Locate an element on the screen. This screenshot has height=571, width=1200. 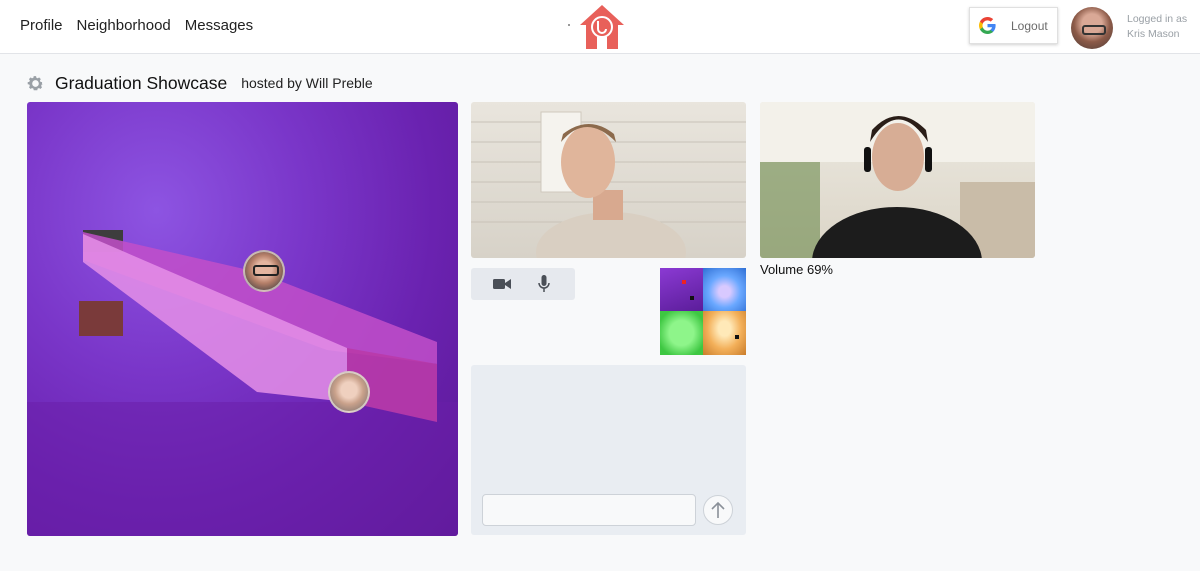
minimap-room-green is located at coordinates (681, 333).